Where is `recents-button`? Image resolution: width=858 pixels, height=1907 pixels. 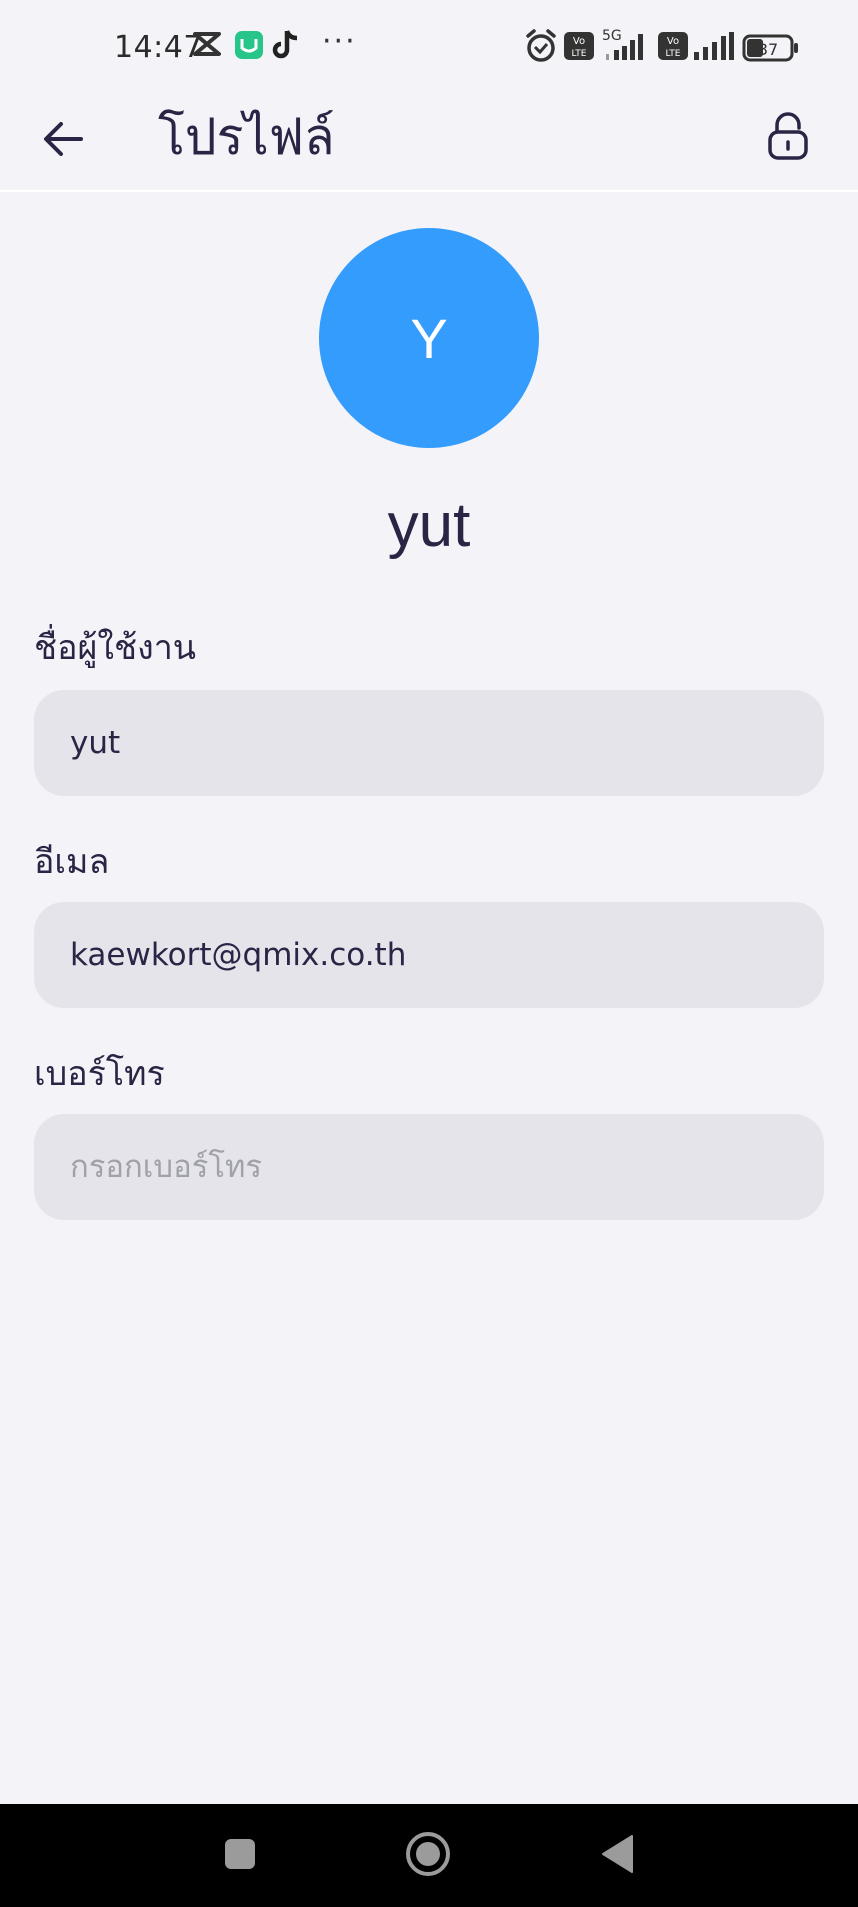
recents-button is located at coordinates (240, 1854).